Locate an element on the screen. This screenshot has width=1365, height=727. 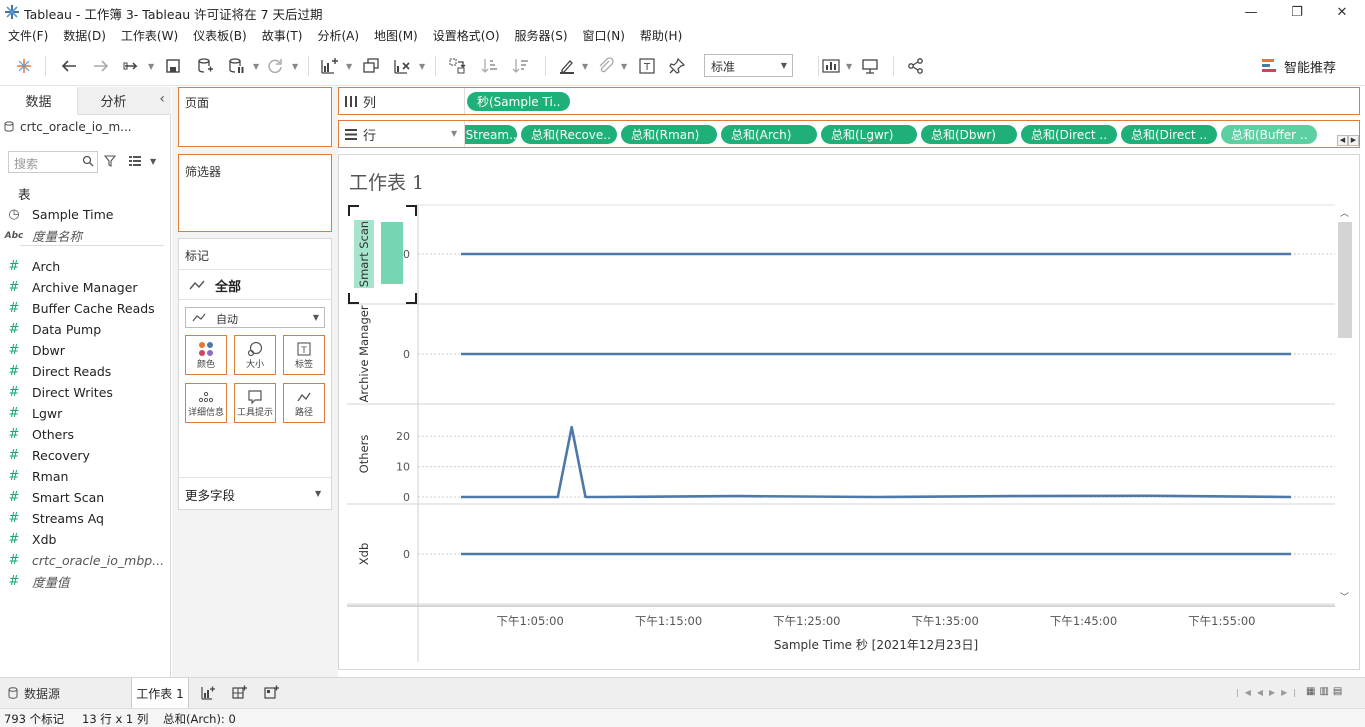
menu-analysis: 分析(A) is located at coordinates (338, 35).